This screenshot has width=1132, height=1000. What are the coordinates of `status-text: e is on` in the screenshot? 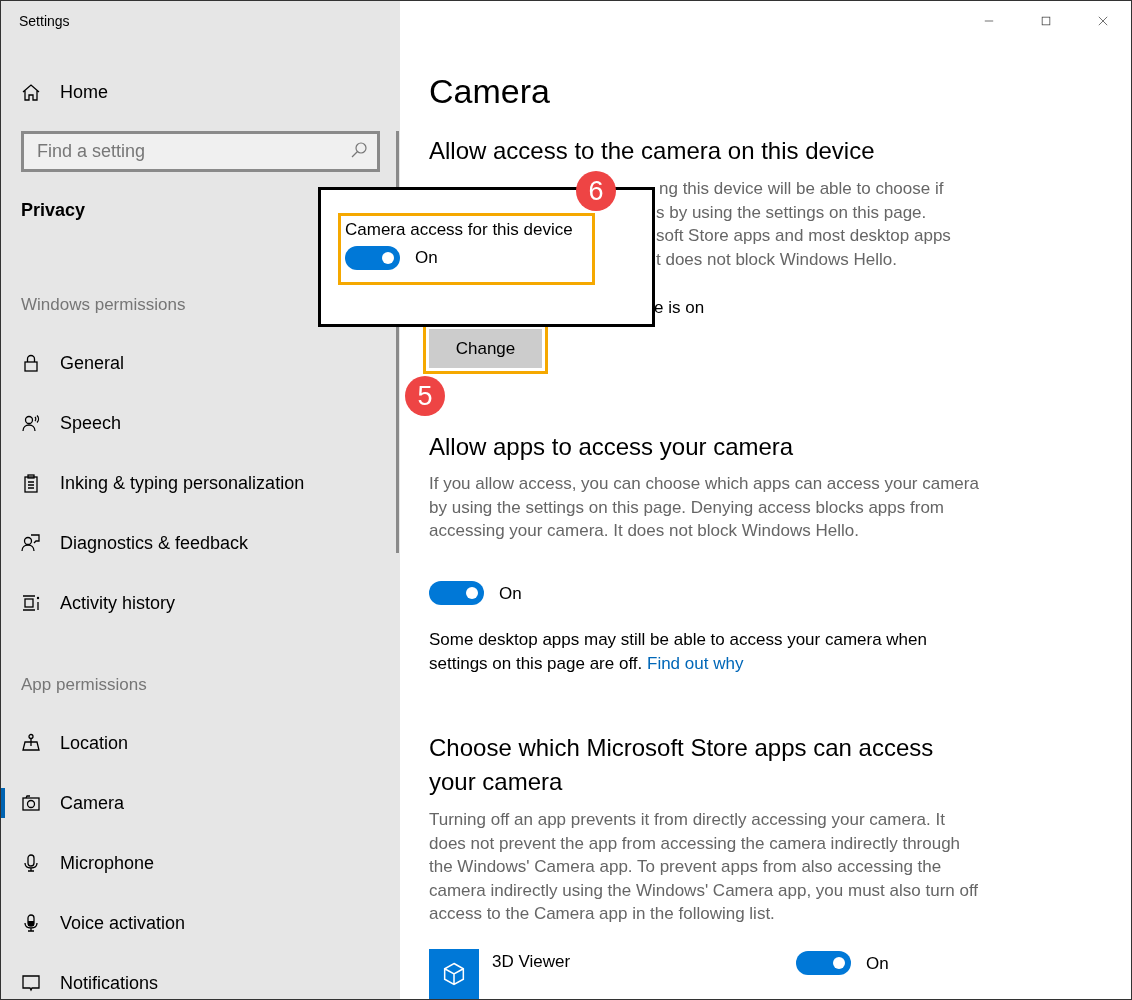 It's located at (679, 307).